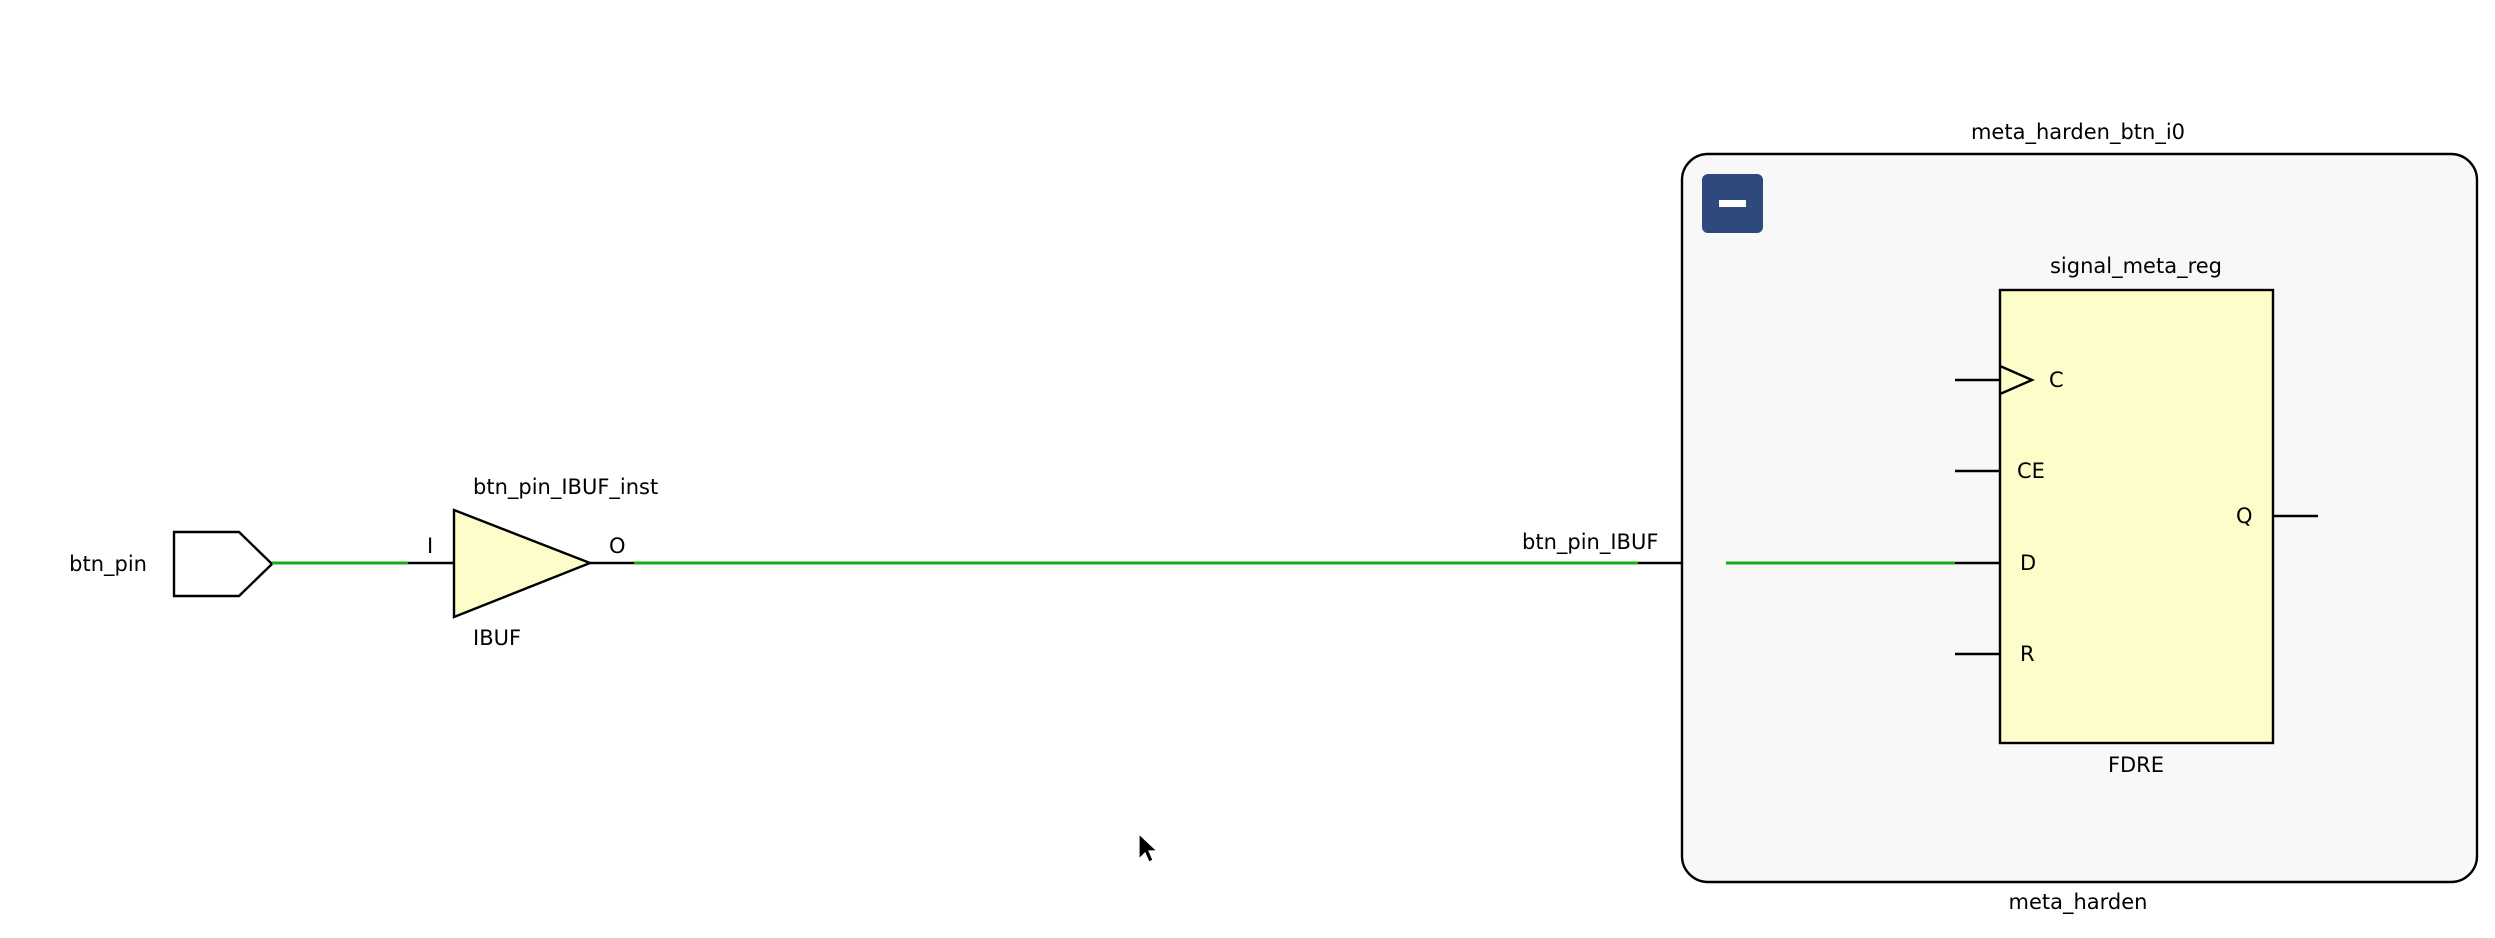  What do you see at coordinates (617, 546) in the screenshot?
I see `ibuf-pin-o-label: O` at bounding box center [617, 546].